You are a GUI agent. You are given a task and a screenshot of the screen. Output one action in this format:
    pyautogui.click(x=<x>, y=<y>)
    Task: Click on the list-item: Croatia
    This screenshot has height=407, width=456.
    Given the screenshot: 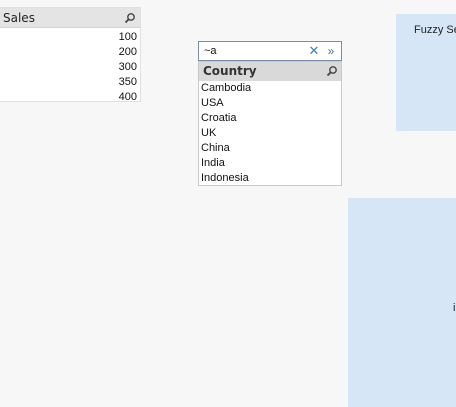 What is the action you would take?
    pyautogui.click(x=270, y=118)
    